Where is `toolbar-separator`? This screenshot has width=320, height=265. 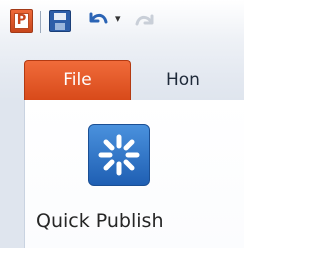
toolbar-separator is located at coordinates (40, 22).